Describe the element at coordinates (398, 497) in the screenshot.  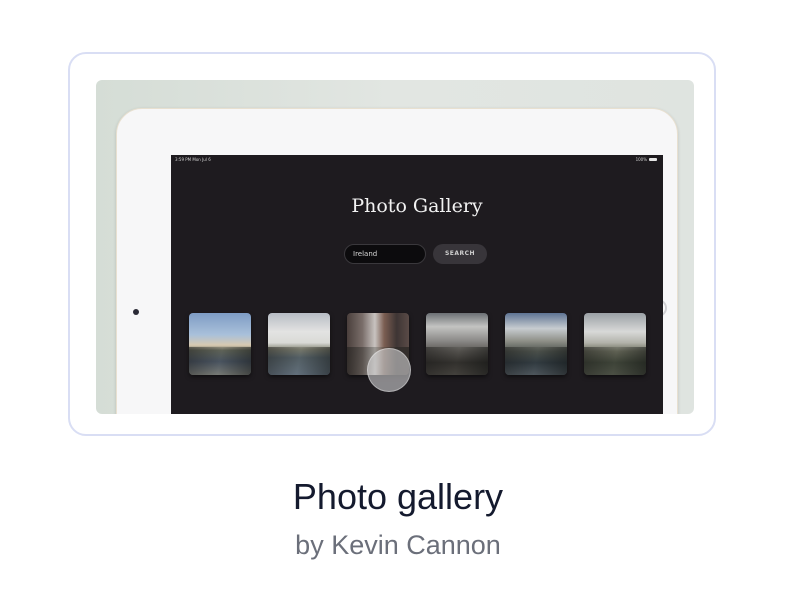
I see `project-title: Photo gallery` at that location.